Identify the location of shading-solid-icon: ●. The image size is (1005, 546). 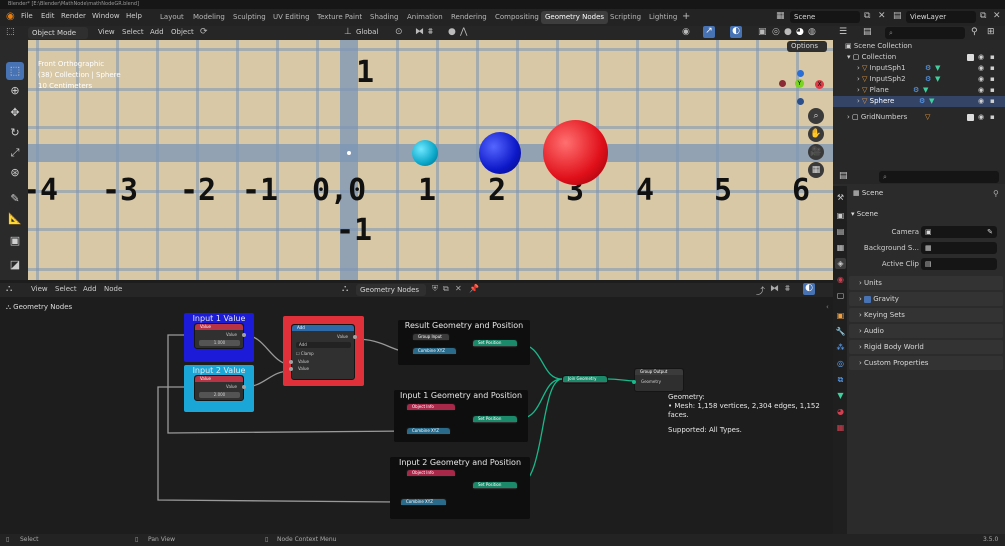
(788, 32).